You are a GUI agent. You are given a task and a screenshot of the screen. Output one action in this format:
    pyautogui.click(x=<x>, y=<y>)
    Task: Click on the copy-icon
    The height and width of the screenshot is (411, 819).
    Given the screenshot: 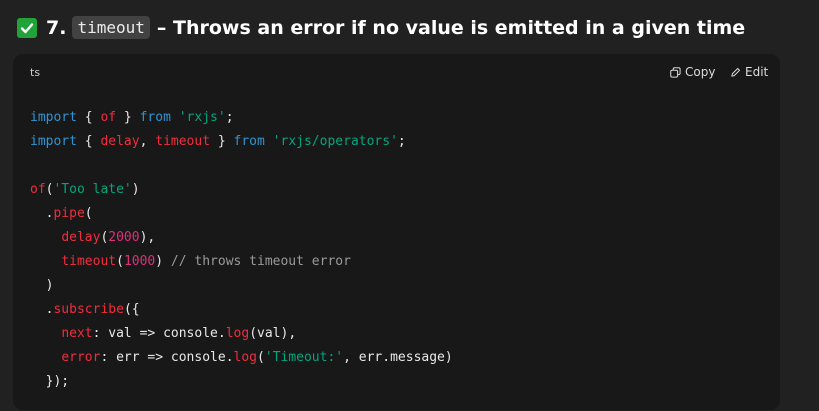 What is the action you would take?
    pyautogui.click(x=675, y=72)
    